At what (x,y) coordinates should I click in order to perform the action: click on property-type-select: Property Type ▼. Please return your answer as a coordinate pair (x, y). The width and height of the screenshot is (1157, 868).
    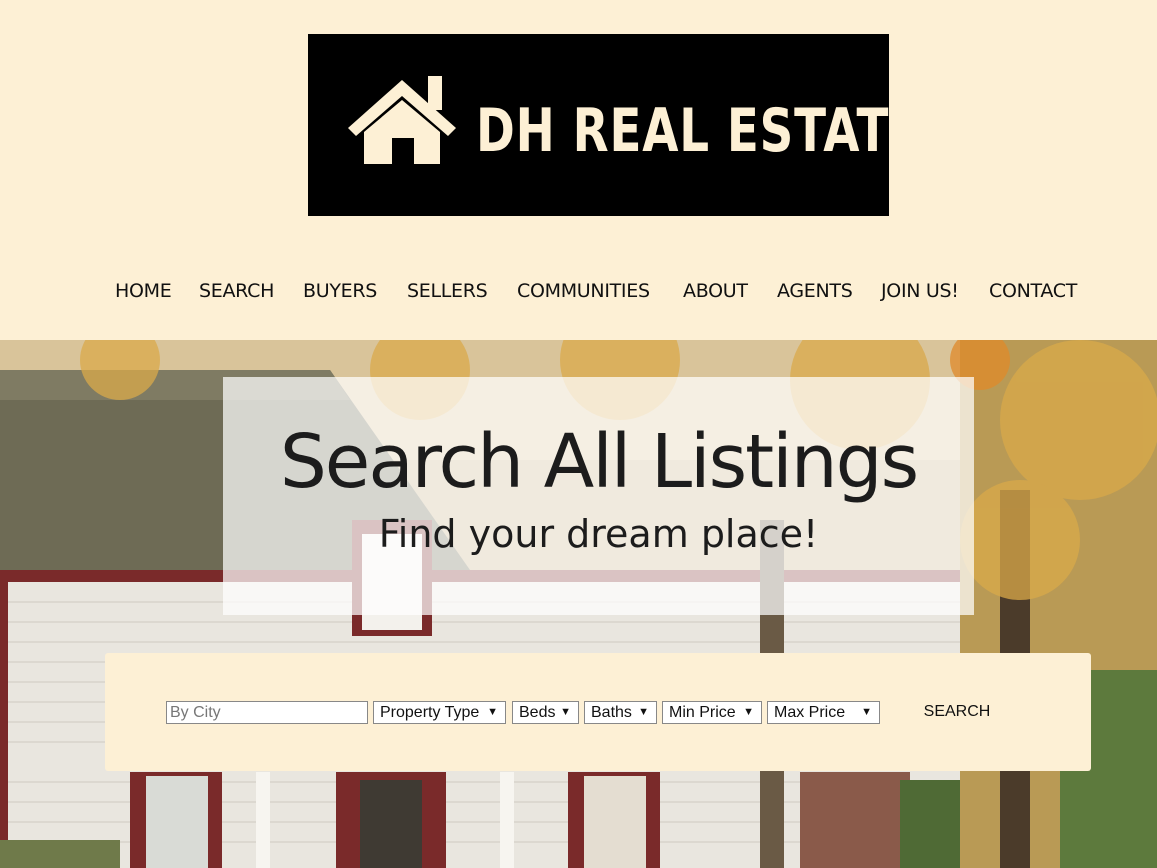
    Looking at the image, I should click on (439, 712).